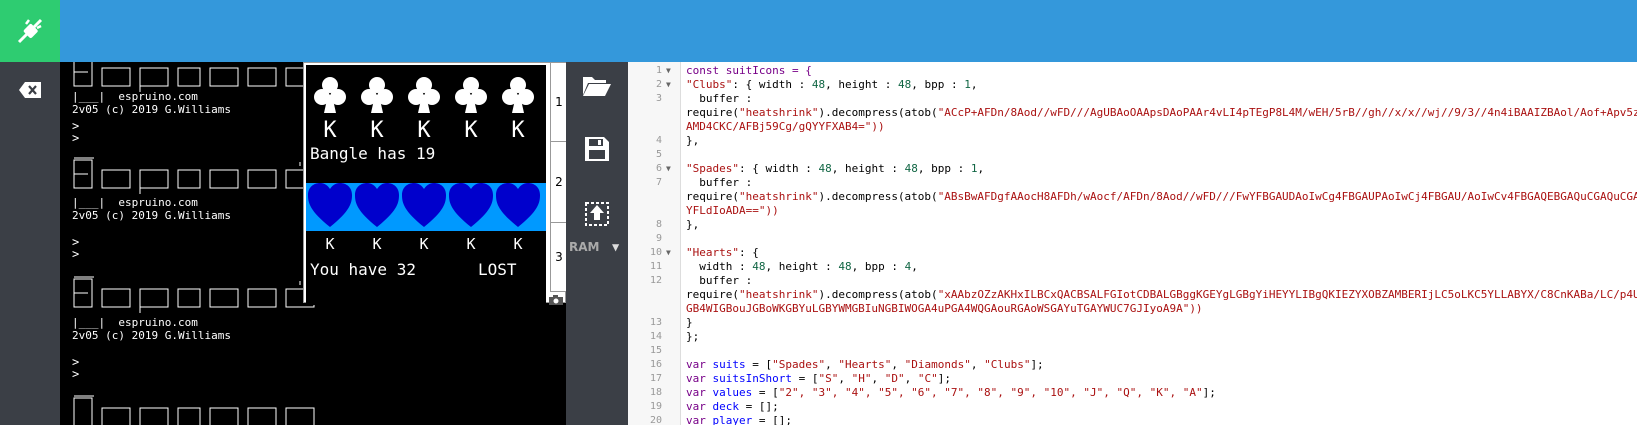  I want to click on clear-terminal-button, so click(30, 90).